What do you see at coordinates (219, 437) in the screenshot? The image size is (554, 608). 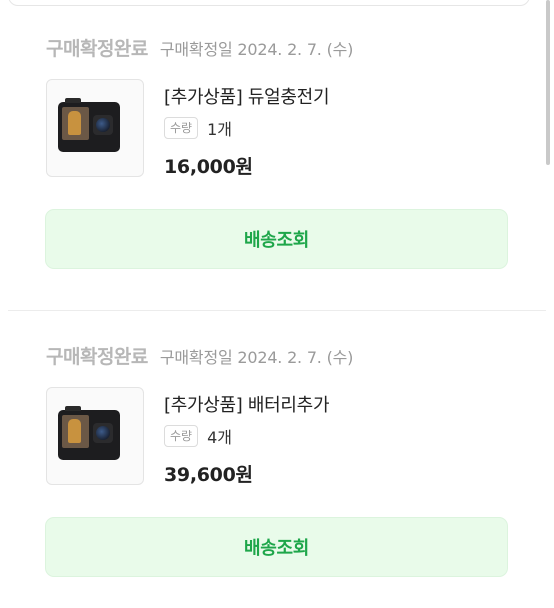 I see `quantity-value: 4개` at bounding box center [219, 437].